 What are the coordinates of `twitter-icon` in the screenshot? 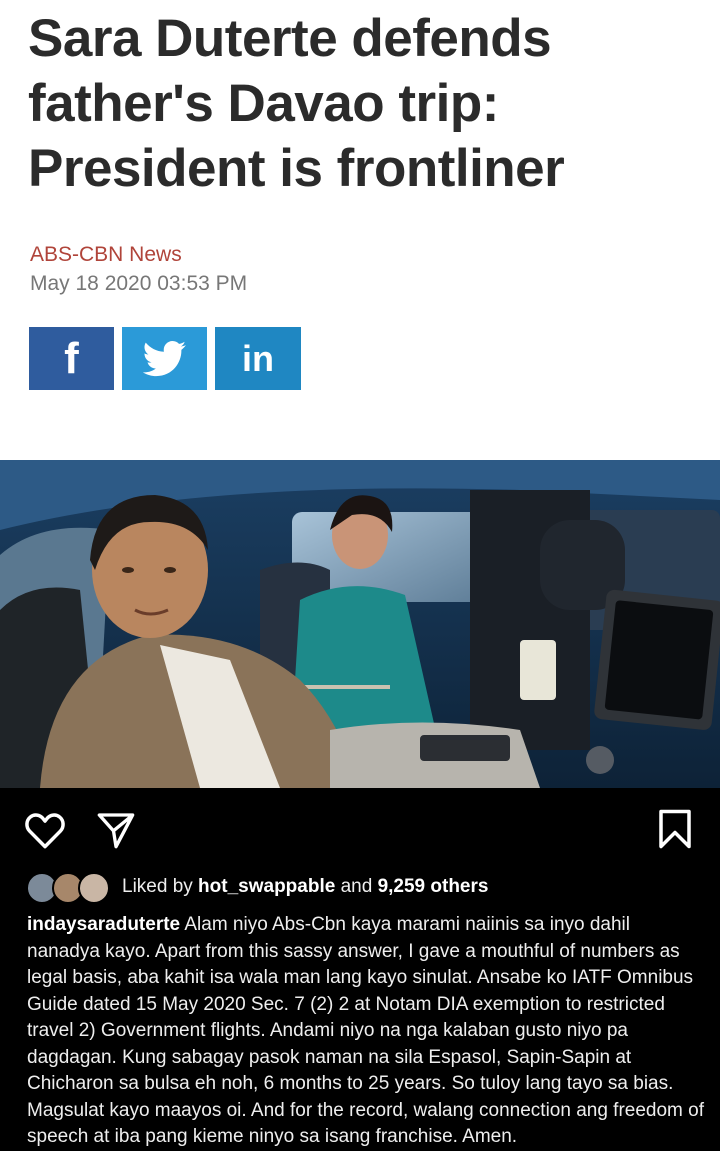 It's located at (164, 358).